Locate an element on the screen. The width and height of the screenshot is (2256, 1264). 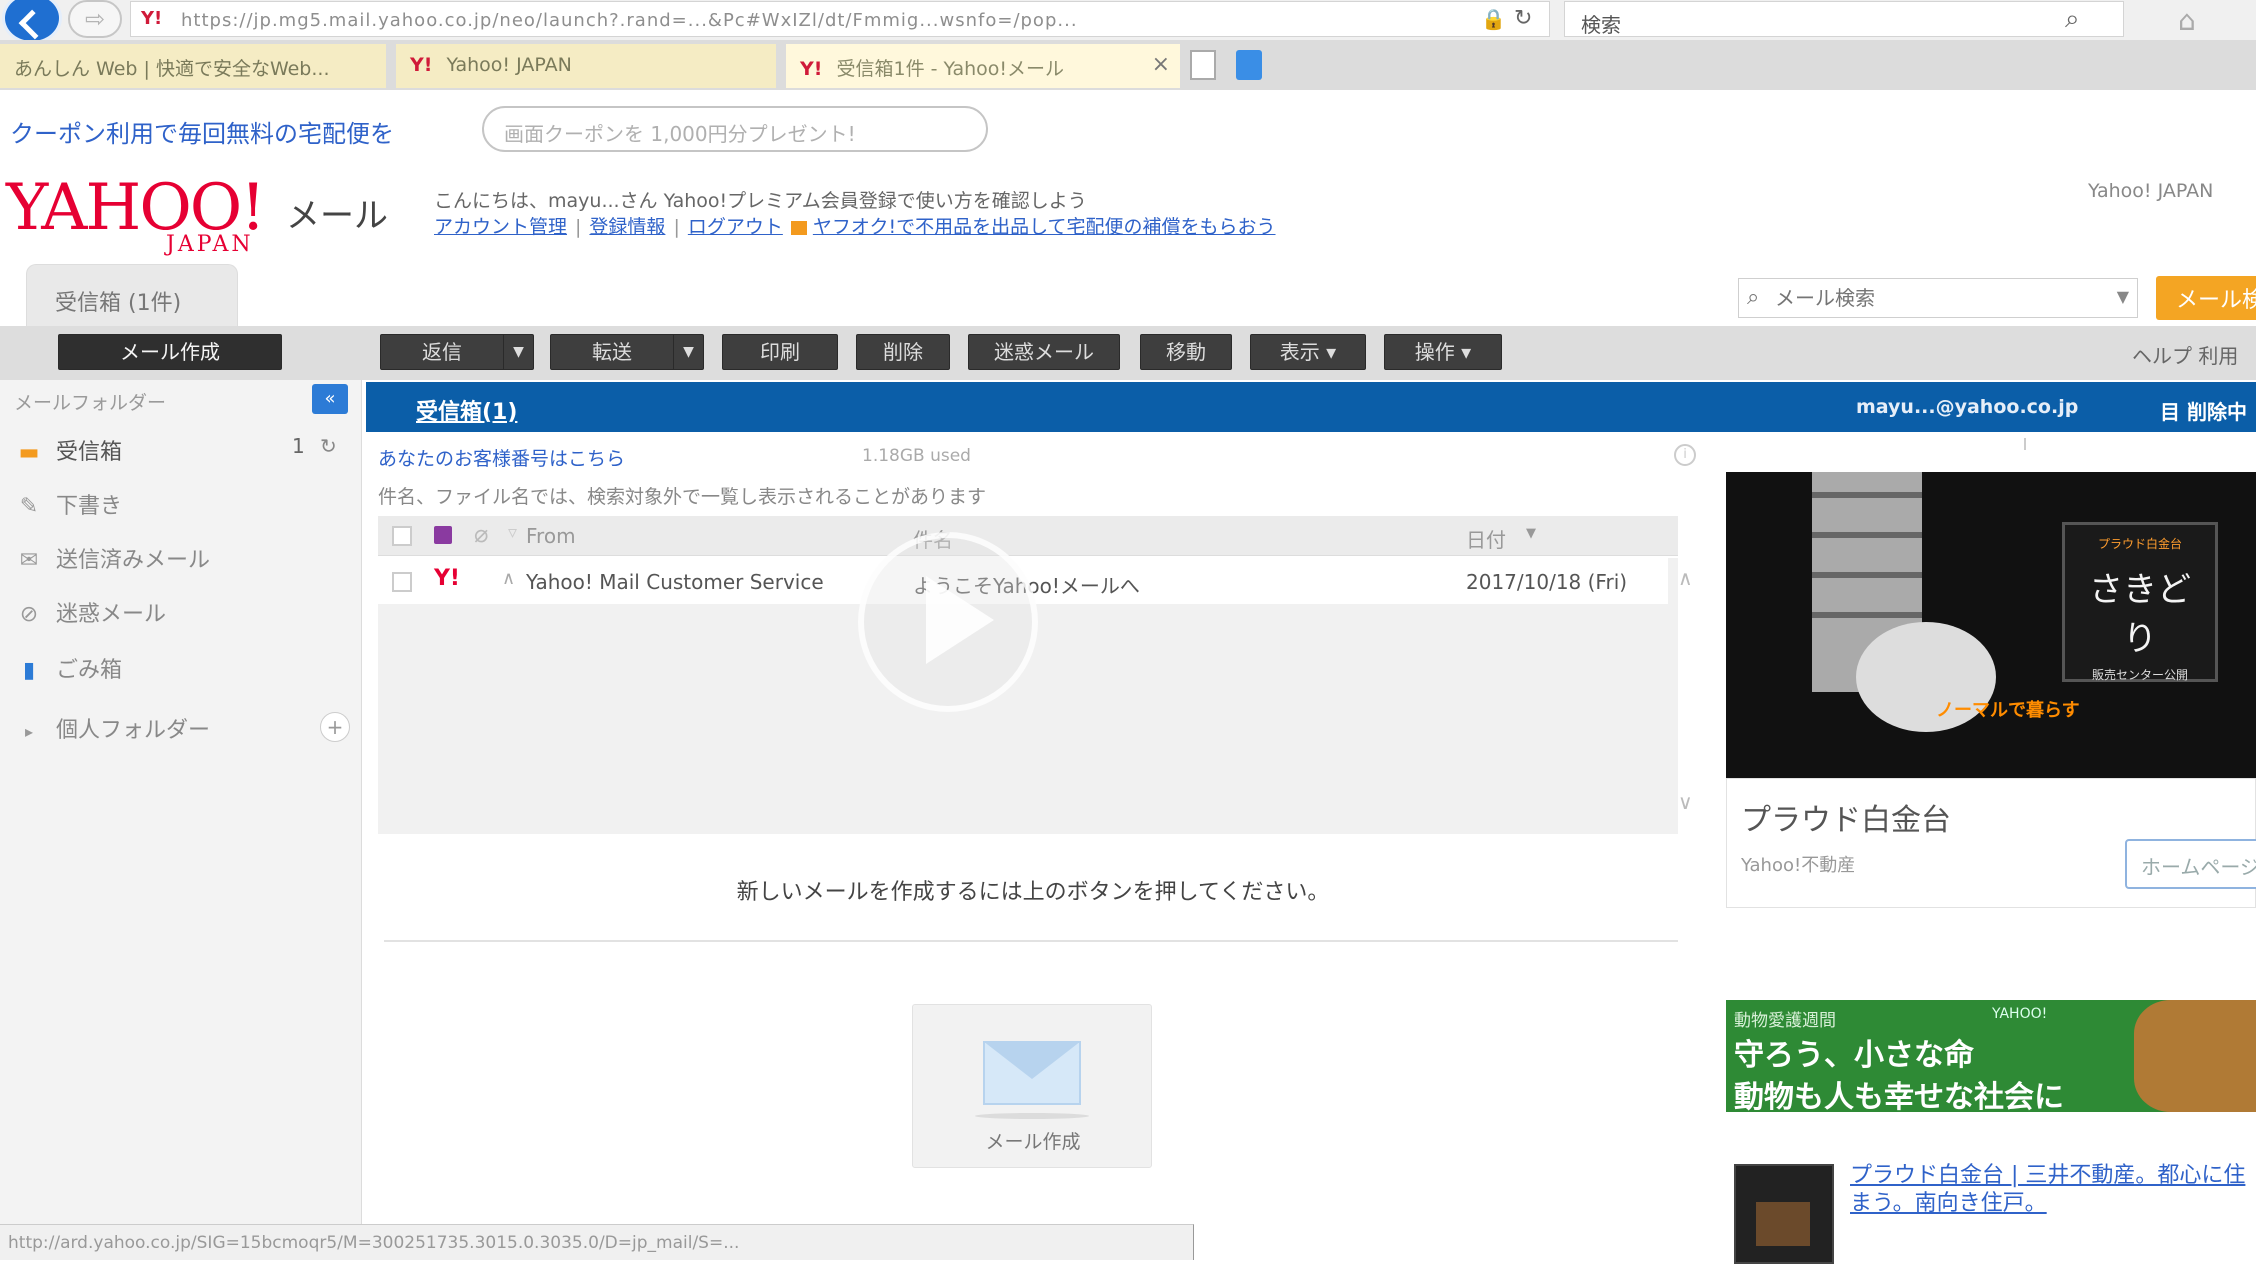
select-all-checkbox is located at coordinates (402, 536).